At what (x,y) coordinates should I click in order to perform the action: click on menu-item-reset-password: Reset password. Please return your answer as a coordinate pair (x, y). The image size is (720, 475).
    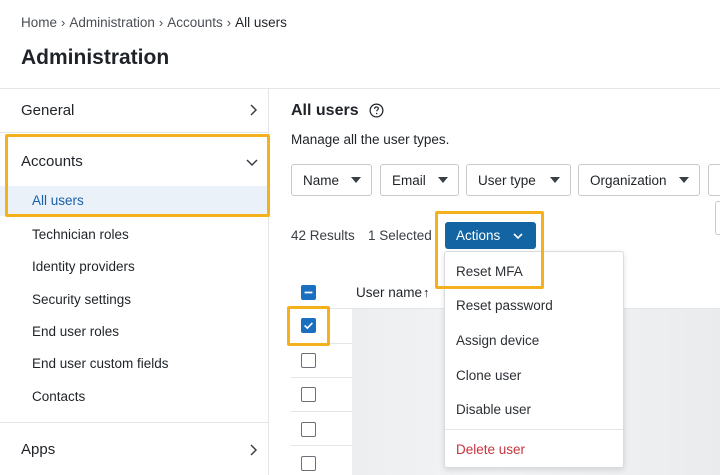
    Looking at the image, I should click on (534, 305).